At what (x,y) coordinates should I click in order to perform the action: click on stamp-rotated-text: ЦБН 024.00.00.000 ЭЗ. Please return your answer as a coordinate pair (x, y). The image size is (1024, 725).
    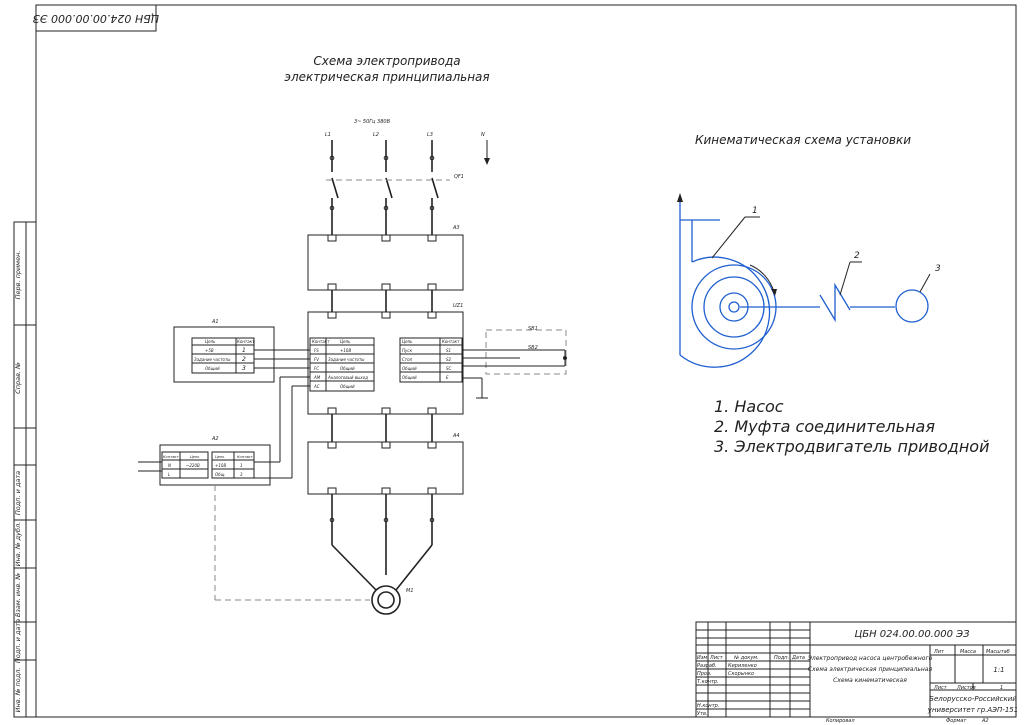
    Looking at the image, I should click on (96, 18).